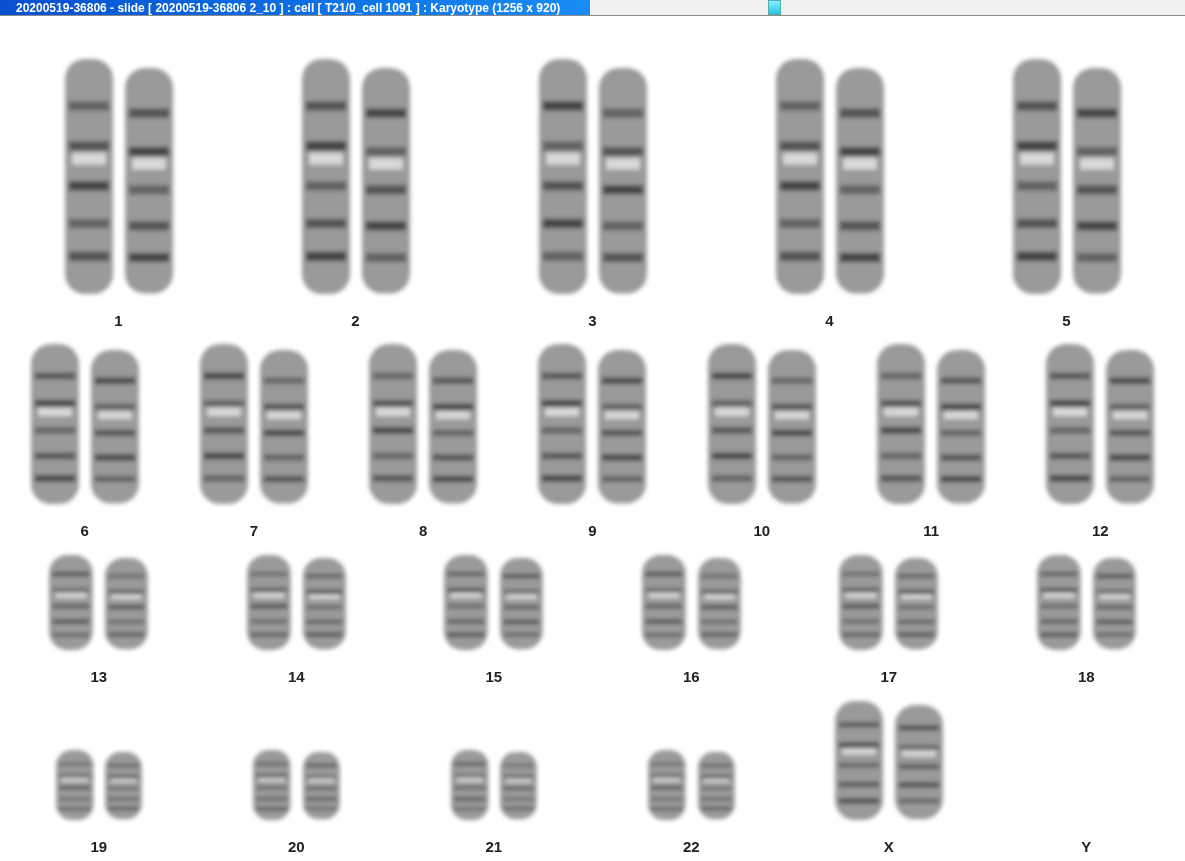 This screenshot has width=1185, height=861. What do you see at coordinates (84, 531) in the screenshot?
I see `chromosome-label: 6` at bounding box center [84, 531].